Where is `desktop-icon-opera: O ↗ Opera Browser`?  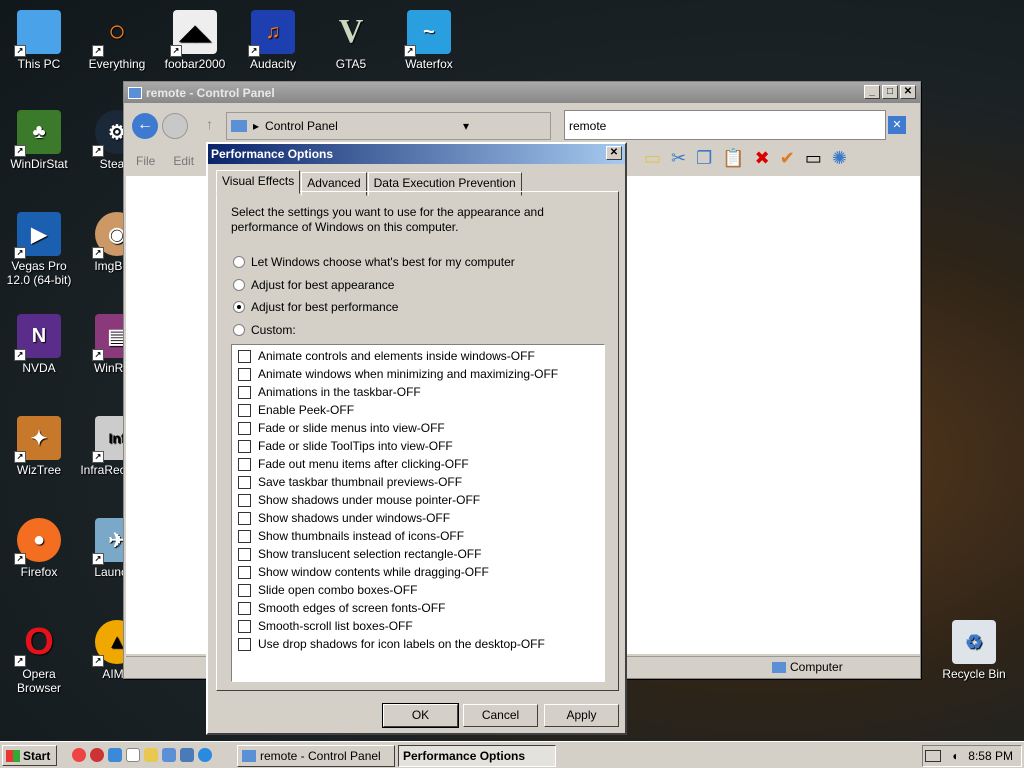
desktop-icon-opera: O ↗ Opera Browser is located at coordinates (39, 657).